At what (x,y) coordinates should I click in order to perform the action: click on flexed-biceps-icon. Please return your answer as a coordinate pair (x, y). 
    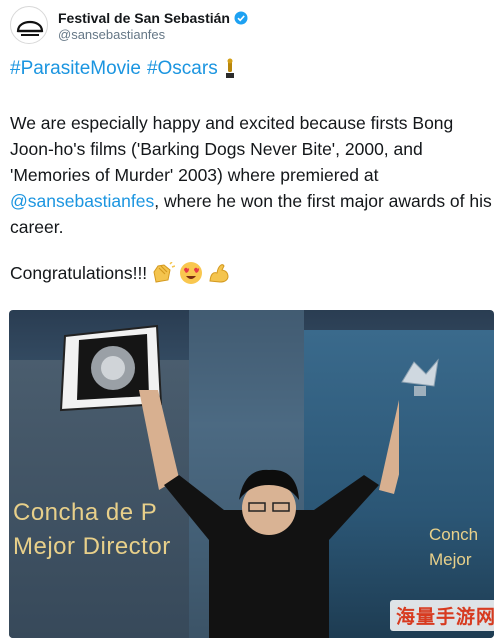
    Looking at the image, I should click on (219, 273).